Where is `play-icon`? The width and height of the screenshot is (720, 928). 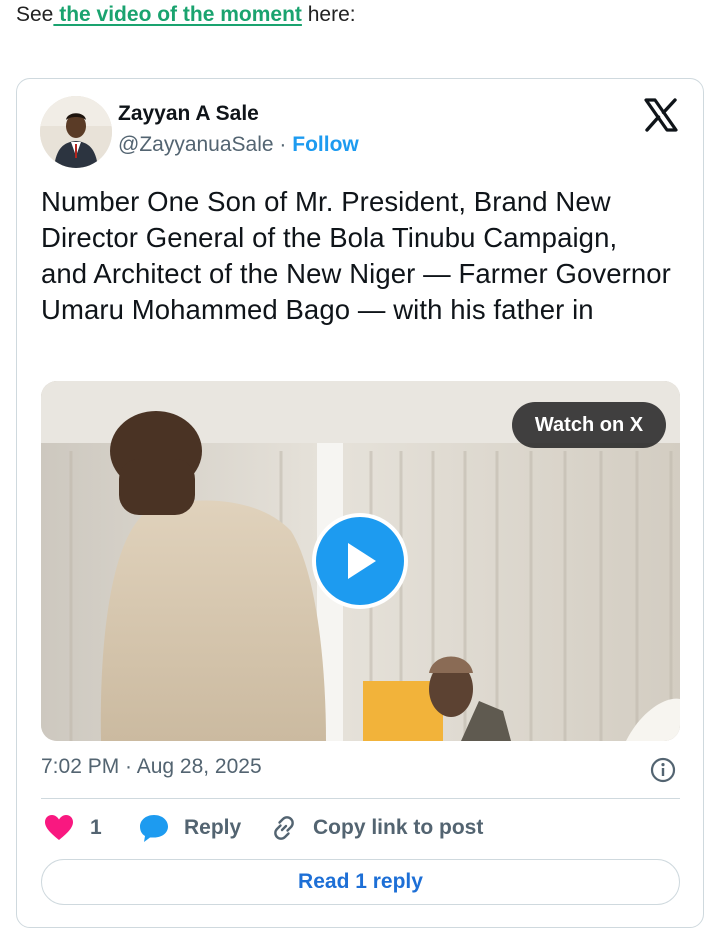
play-icon is located at coordinates (362, 561).